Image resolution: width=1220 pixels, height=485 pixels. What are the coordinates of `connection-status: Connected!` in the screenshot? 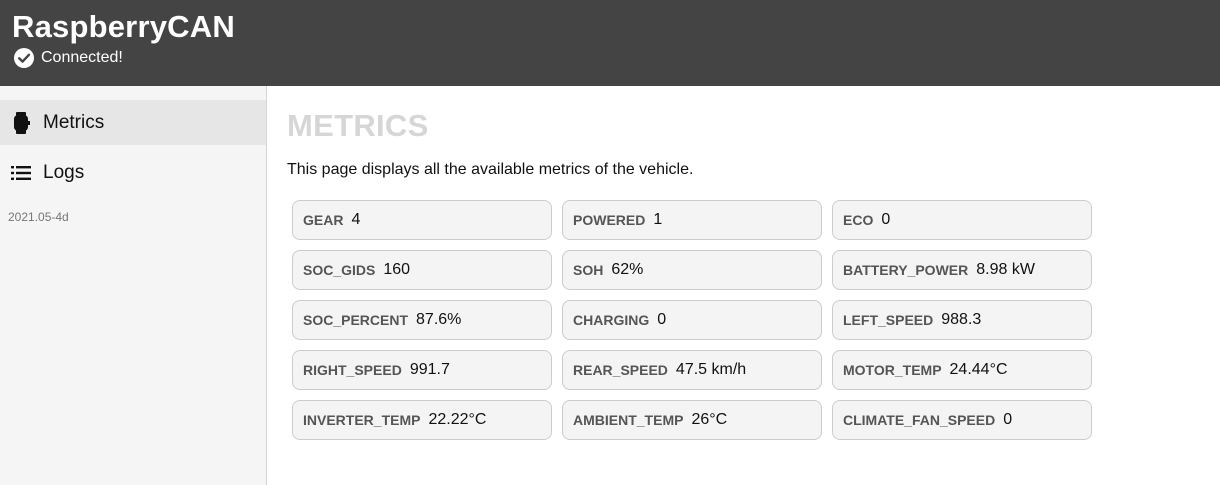 It's located at (68, 58).